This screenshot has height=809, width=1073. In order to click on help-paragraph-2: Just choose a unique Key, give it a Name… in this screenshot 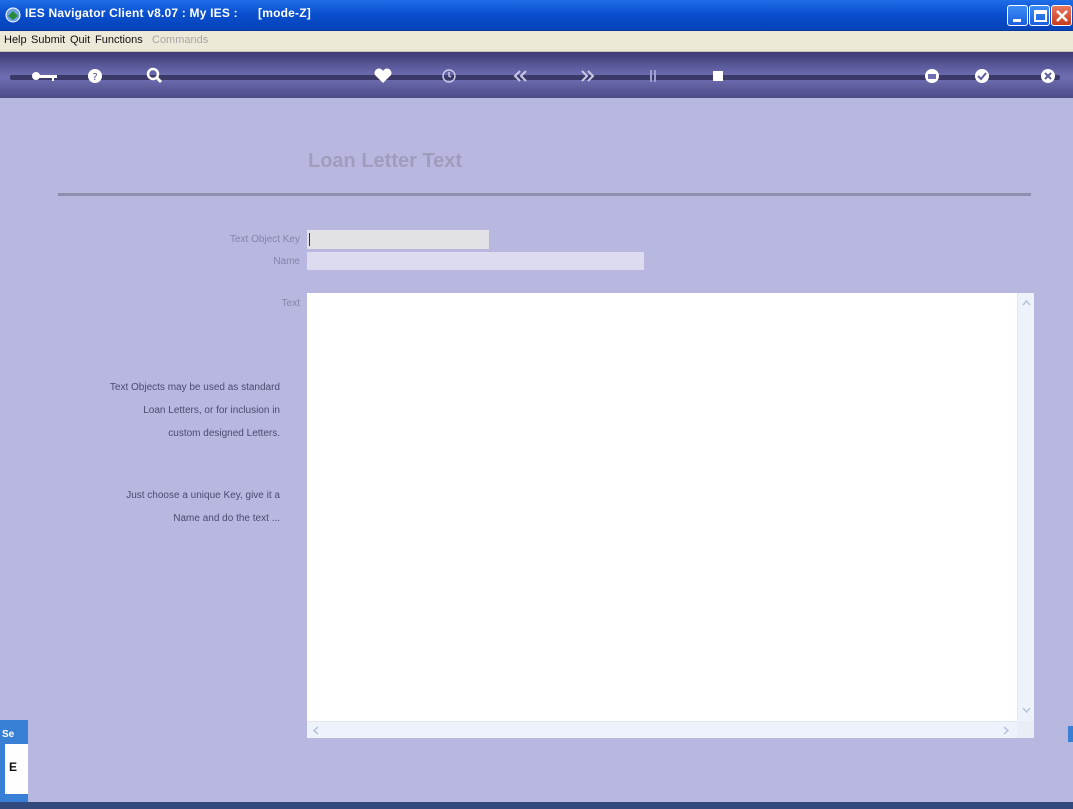, I will do `click(160, 507)`.